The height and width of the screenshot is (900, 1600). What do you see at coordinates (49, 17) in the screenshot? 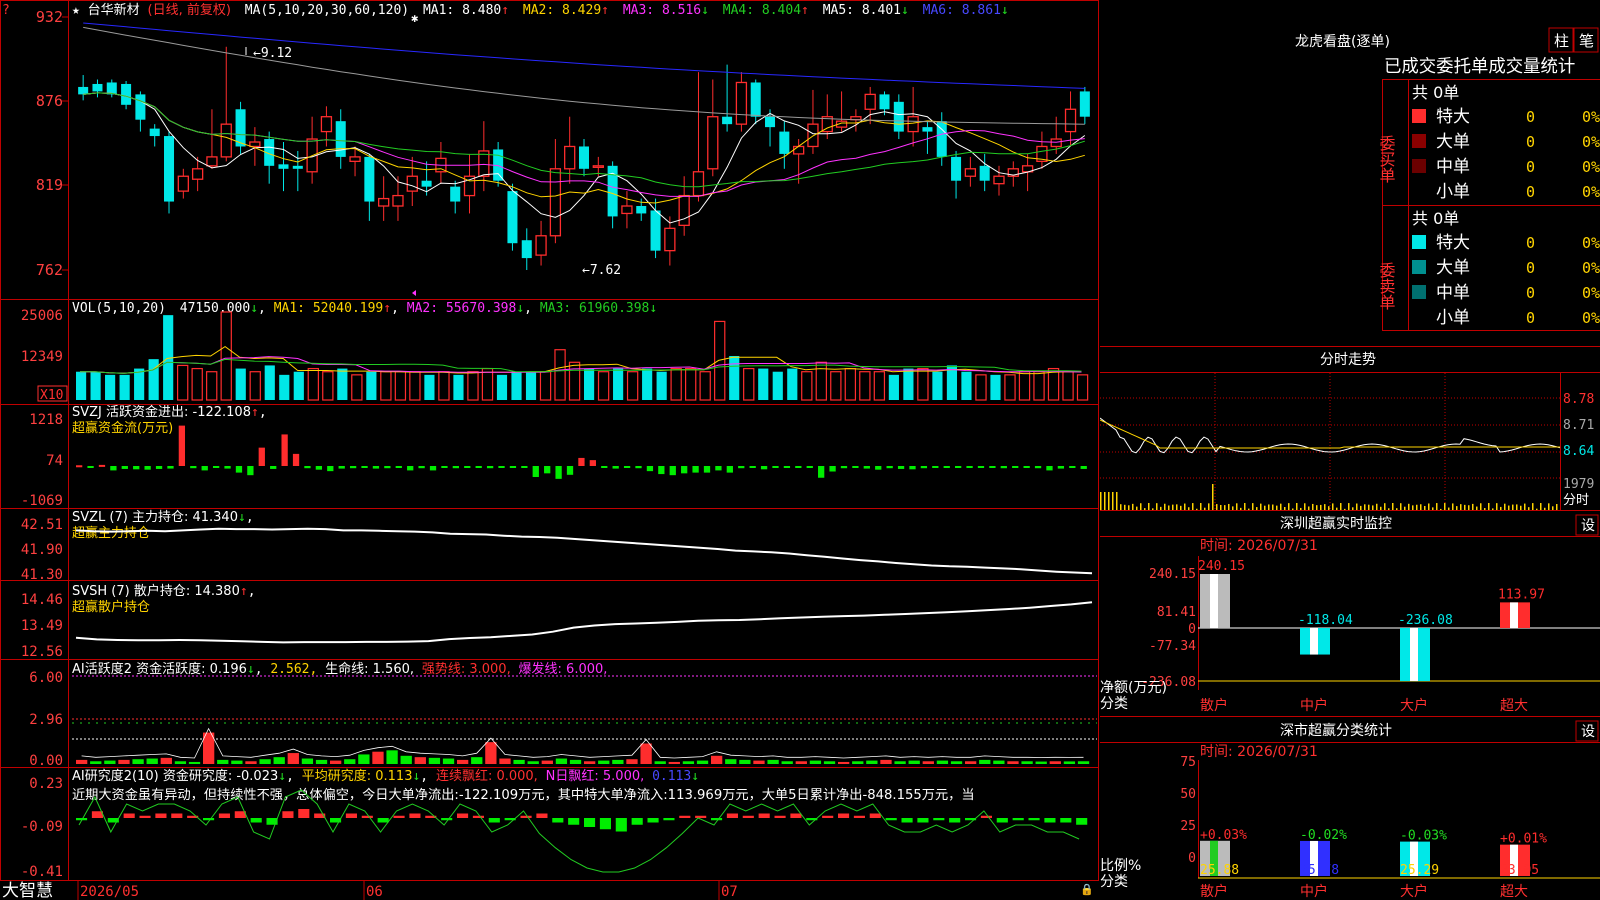
I see `price-axis-top: 932` at bounding box center [49, 17].